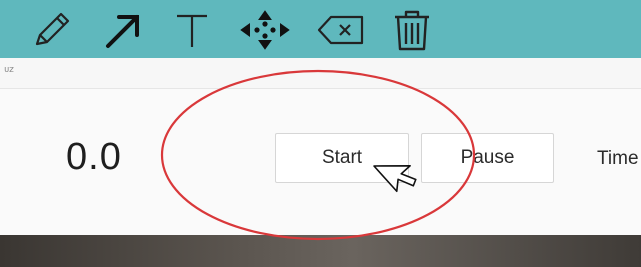  What do you see at coordinates (342, 29) in the screenshot?
I see `backspace-icon` at bounding box center [342, 29].